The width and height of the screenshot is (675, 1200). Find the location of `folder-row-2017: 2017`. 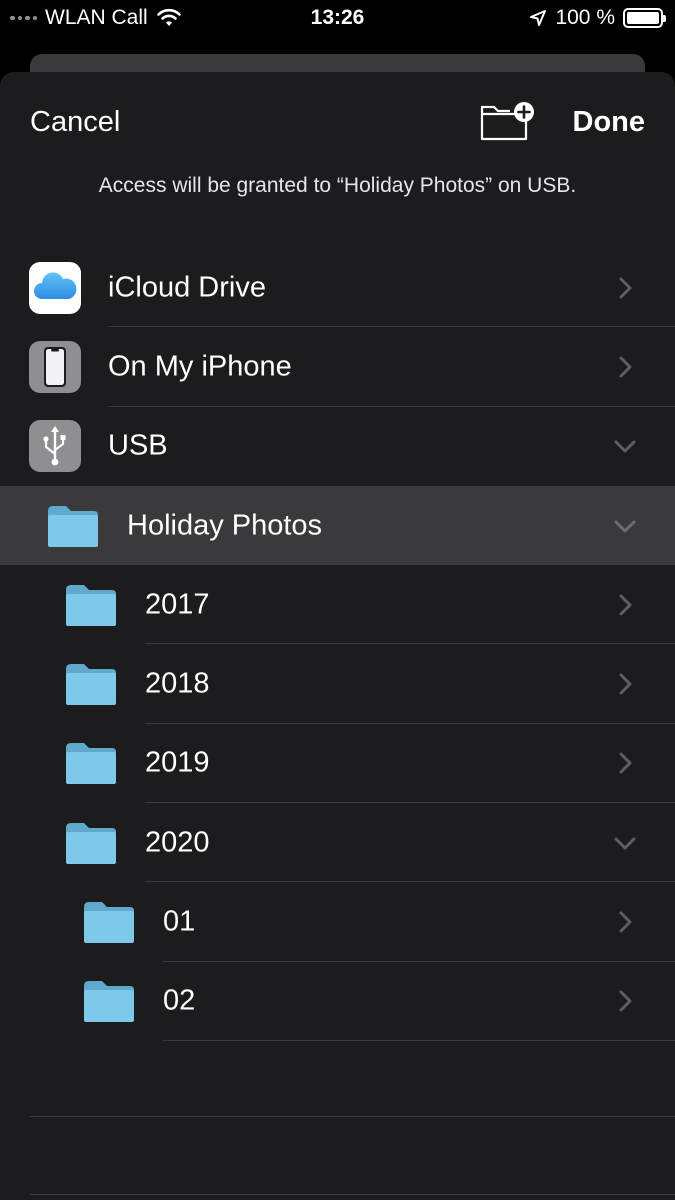

folder-row-2017: 2017 is located at coordinates (337, 605).